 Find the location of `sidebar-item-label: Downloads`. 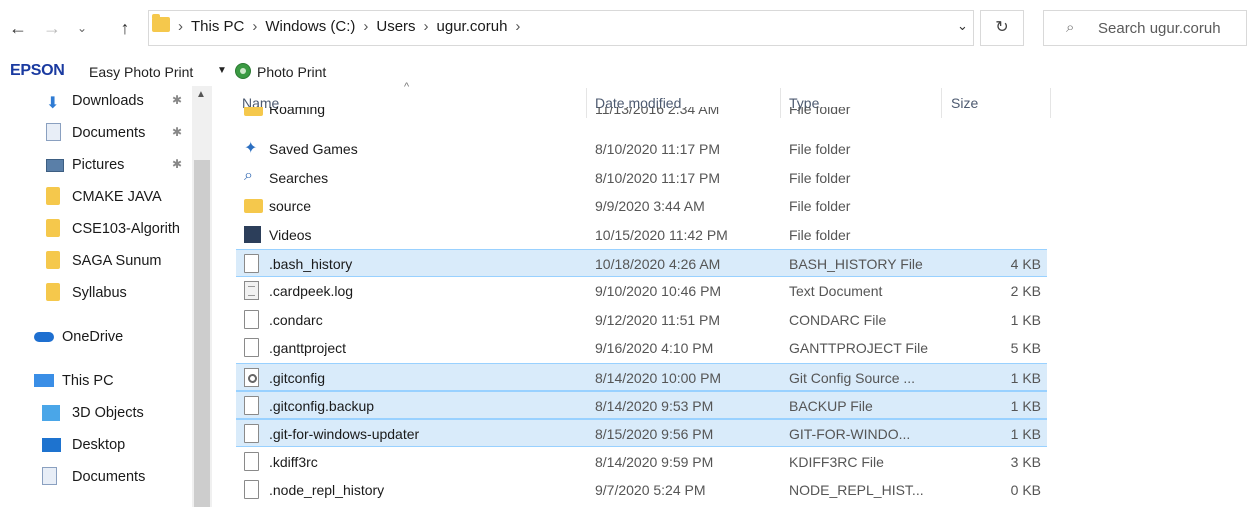

sidebar-item-label: Downloads is located at coordinates (108, 101).